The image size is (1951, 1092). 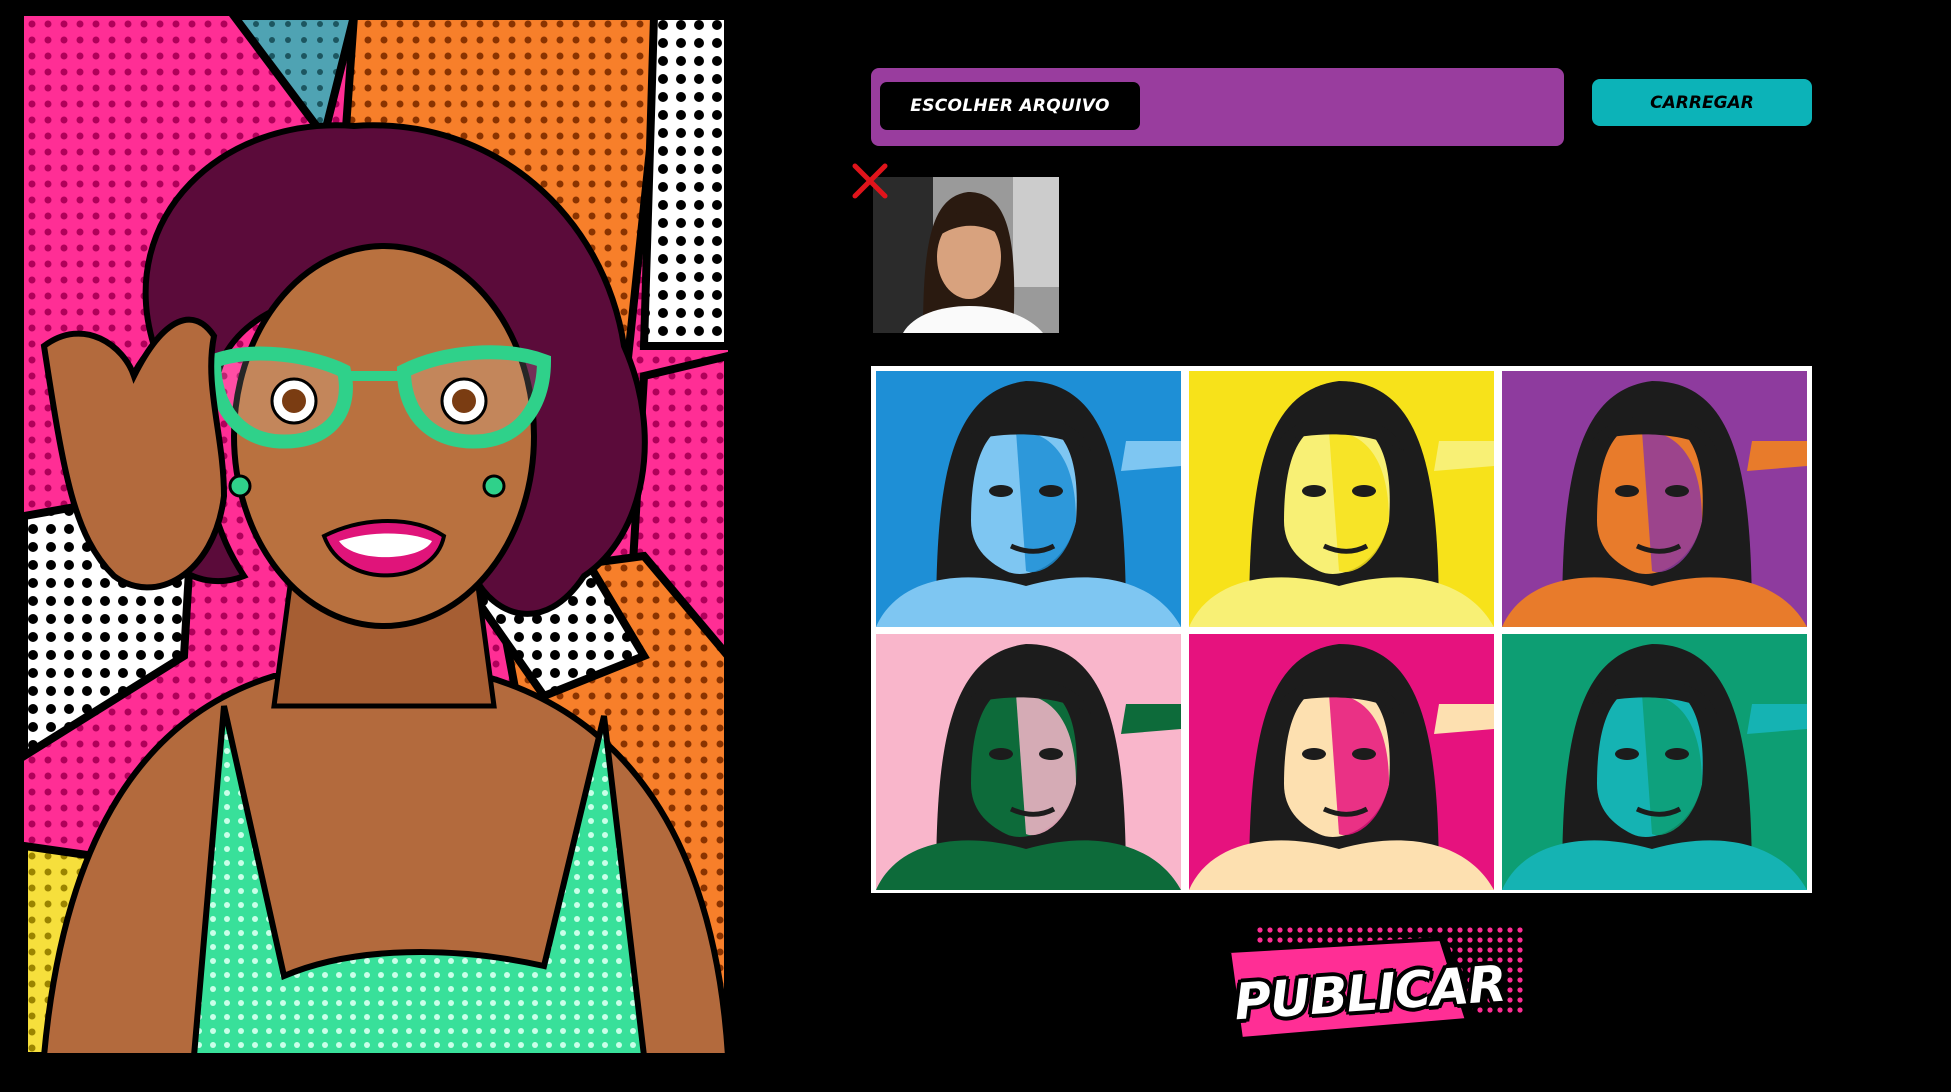 What do you see at coordinates (870, 181) in the screenshot?
I see `close-icon` at bounding box center [870, 181].